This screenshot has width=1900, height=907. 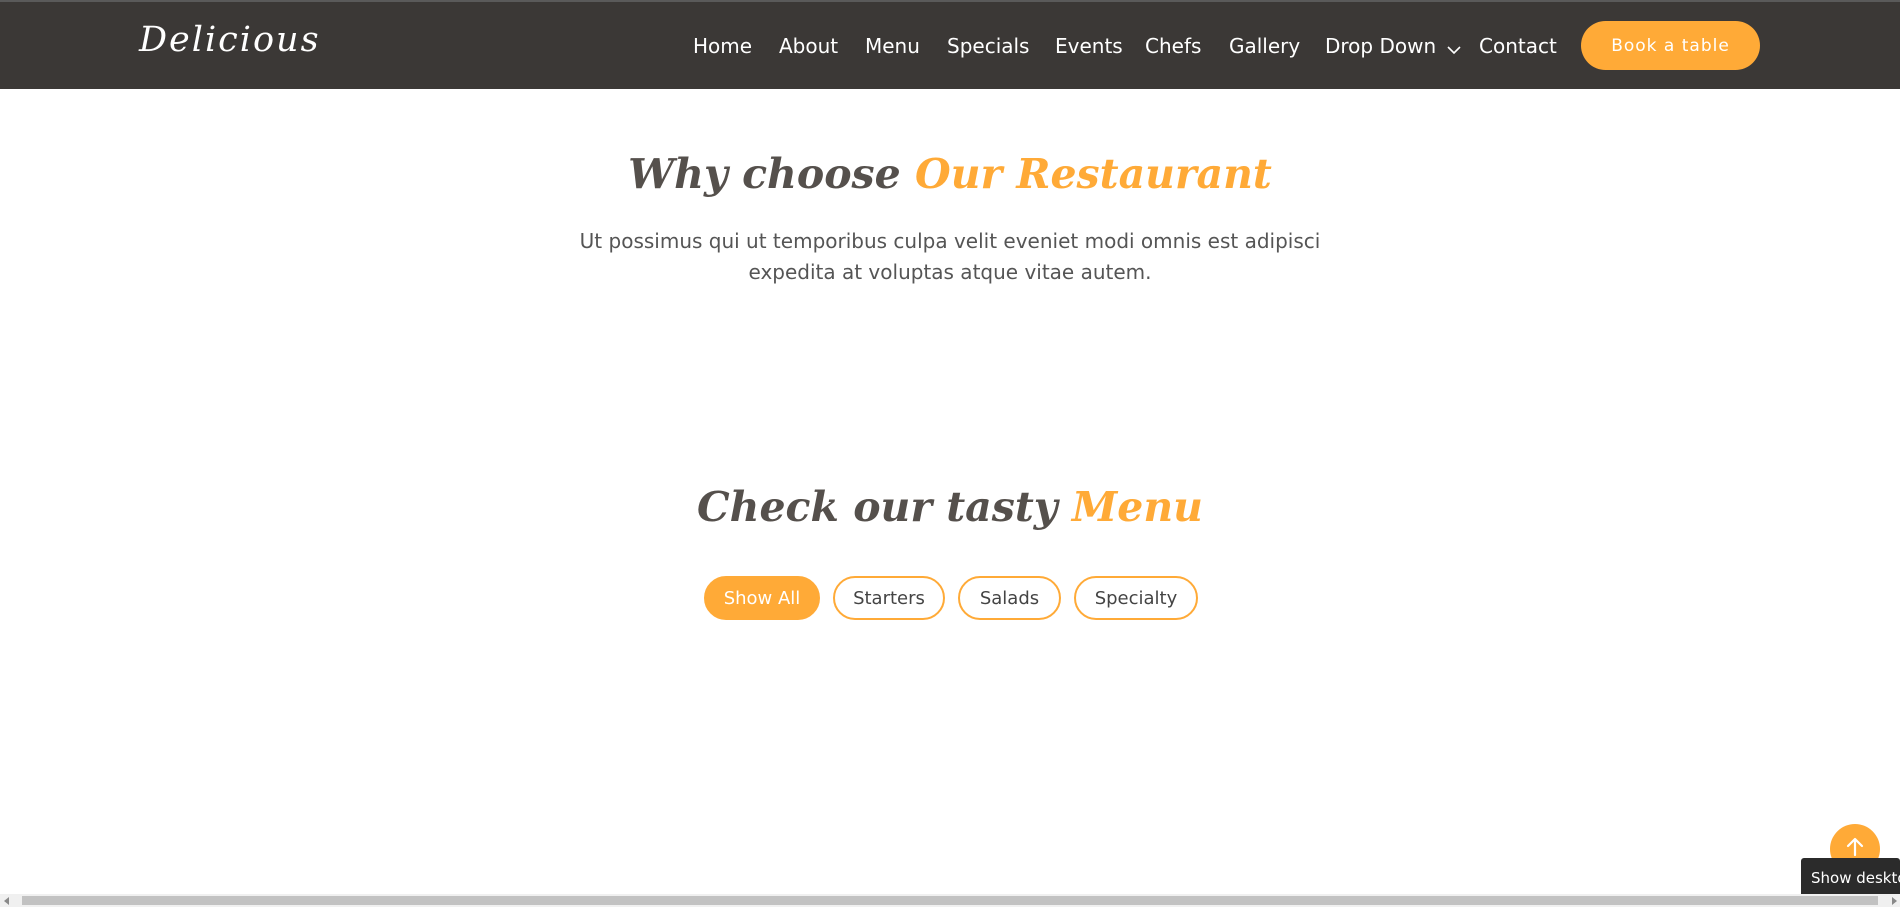 What do you see at coordinates (1009, 598) in the screenshot?
I see `filter-salads: Salads` at bounding box center [1009, 598].